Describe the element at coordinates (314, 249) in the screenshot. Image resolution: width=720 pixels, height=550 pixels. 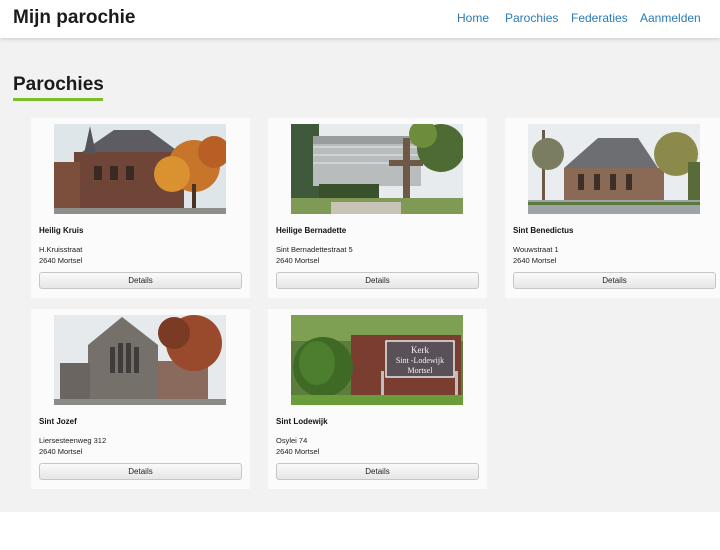
I see `parish-street: Sint Bernadettestraat 5` at that location.